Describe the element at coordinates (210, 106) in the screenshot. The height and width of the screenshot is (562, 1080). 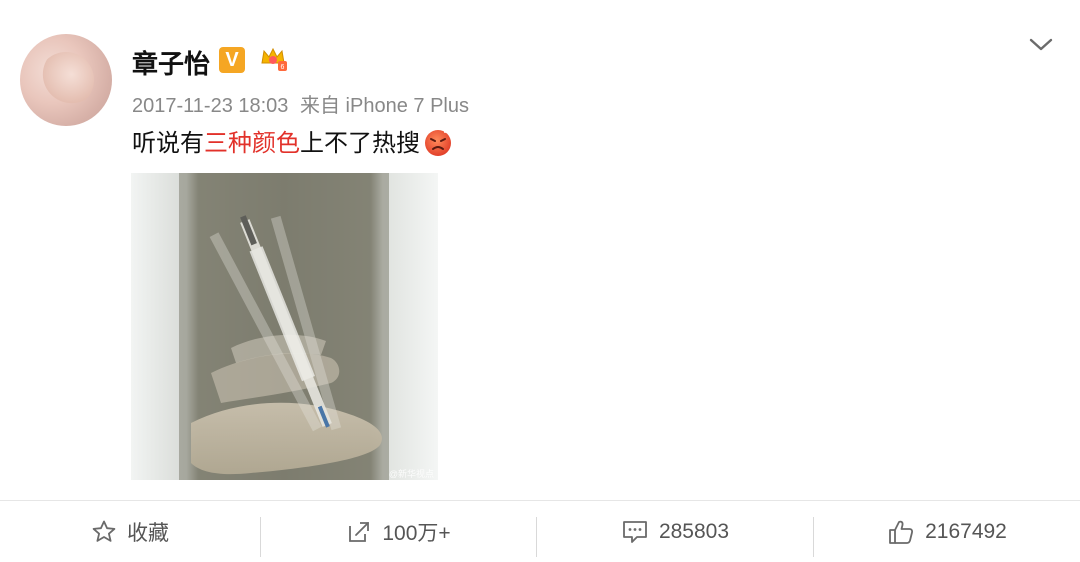
I see `post-timestamp: 2017-11-23 18:03` at that location.